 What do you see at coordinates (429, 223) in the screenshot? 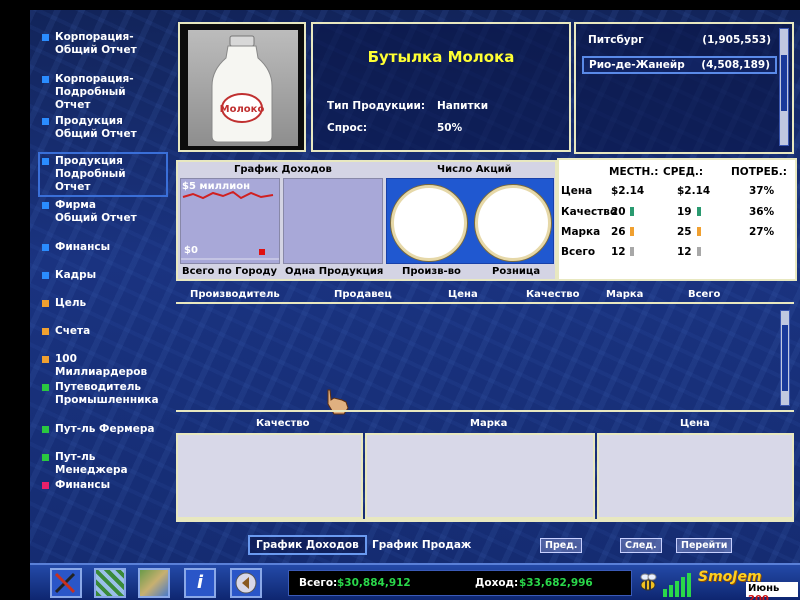
I see `production-share-pie` at bounding box center [429, 223].